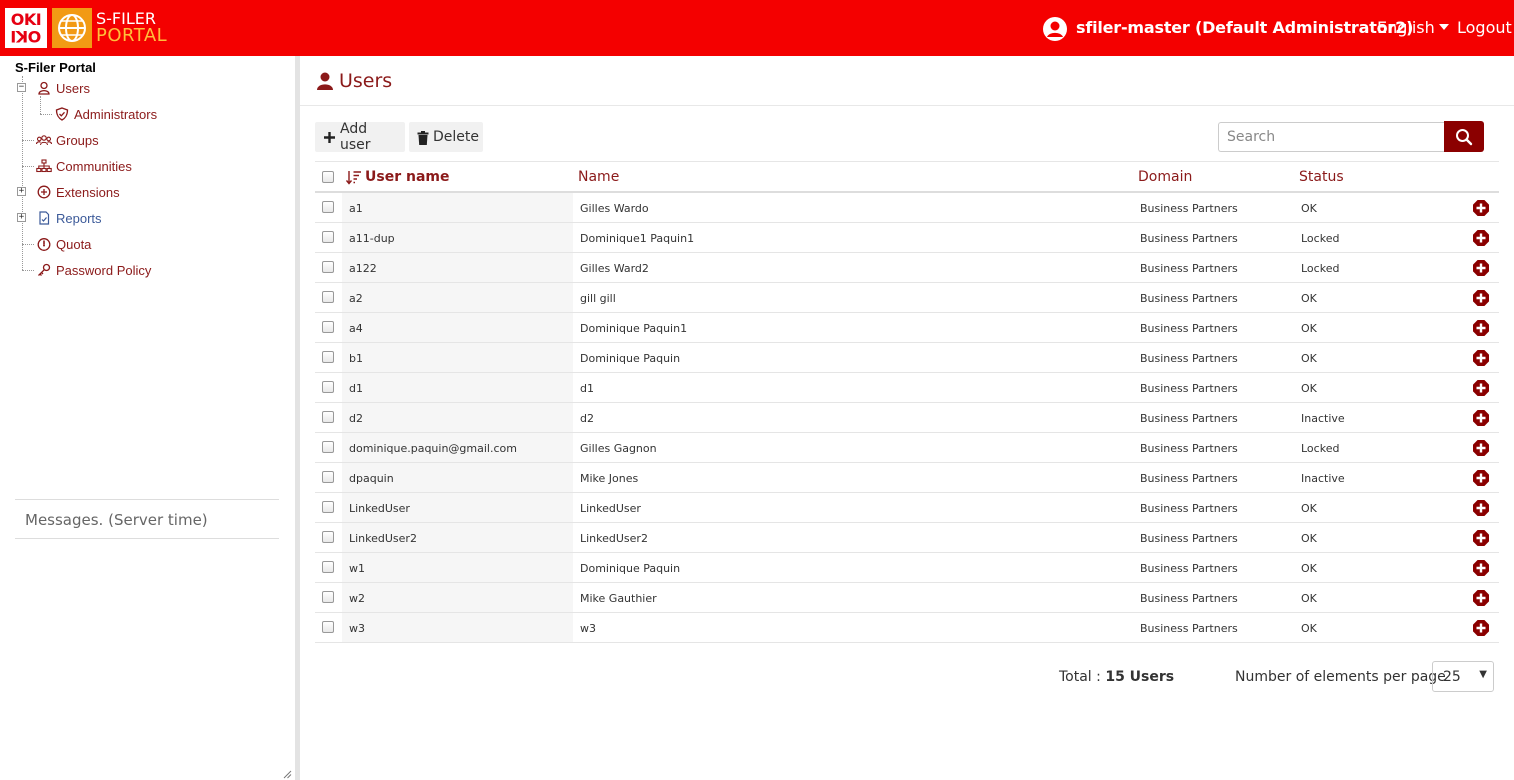 The width and height of the screenshot is (1514, 780). Describe the element at coordinates (407, 177) in the screenshot. I see `column-header-username: User name` at that location.